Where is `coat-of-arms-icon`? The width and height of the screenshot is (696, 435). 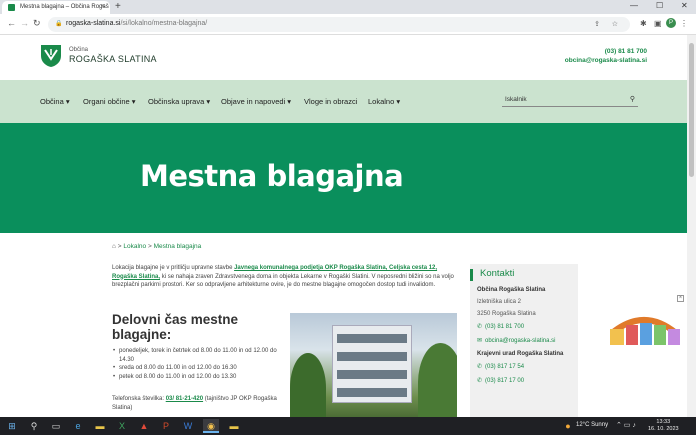 coat-of-arms-icon is located at coordinates (51, 56).